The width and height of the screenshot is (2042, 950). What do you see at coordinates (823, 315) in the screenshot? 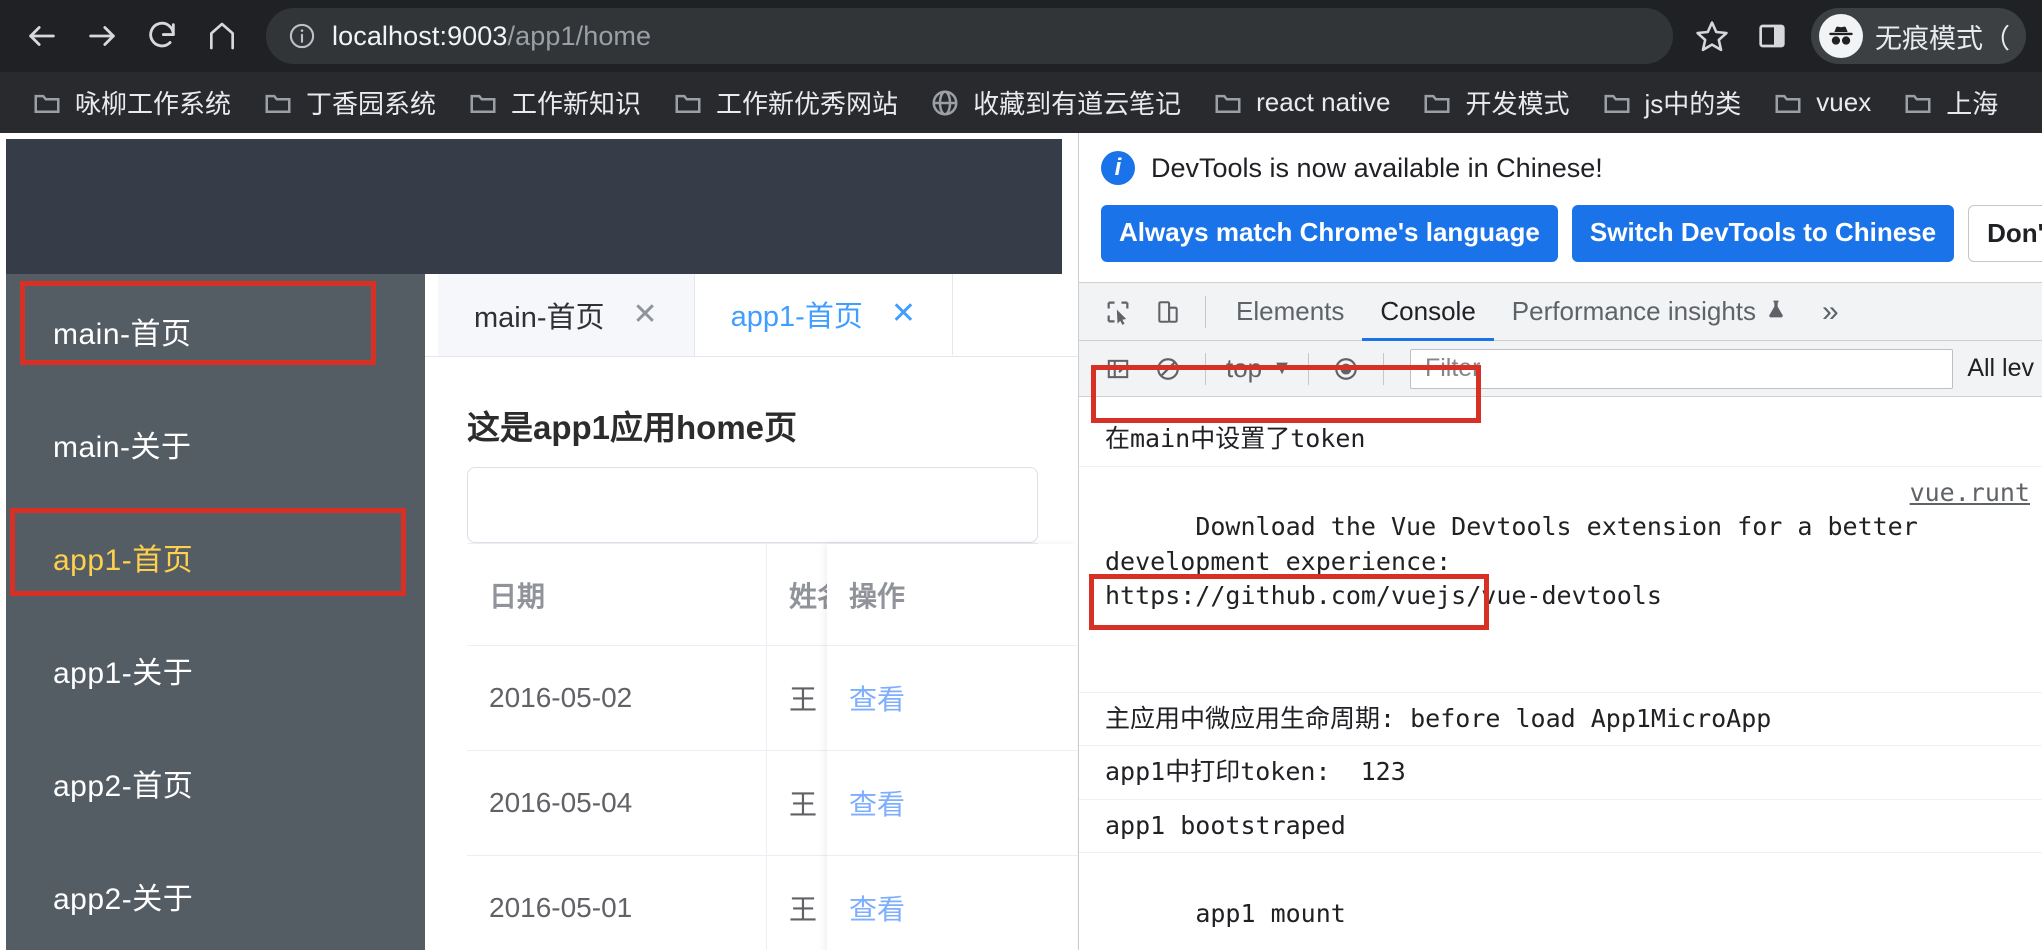
I see `tab-app1-home: app1-首页 ✕` at bounding box center [823, 315].